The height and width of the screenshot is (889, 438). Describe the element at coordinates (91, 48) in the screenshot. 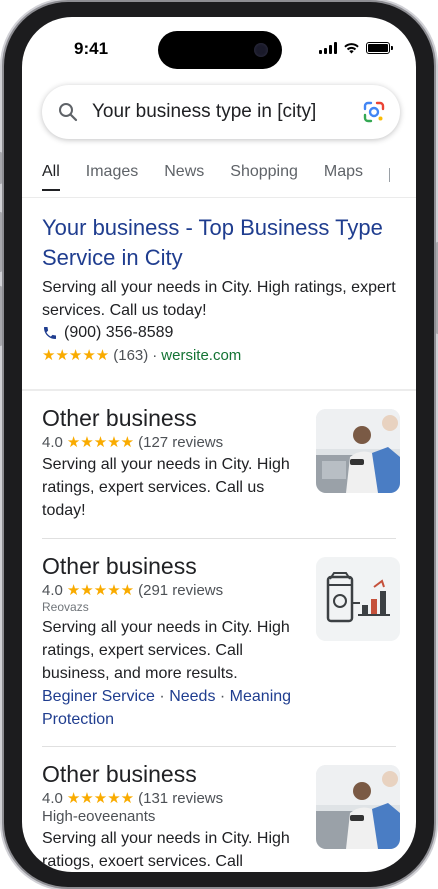

I see `status-time: 9:41` at that location.